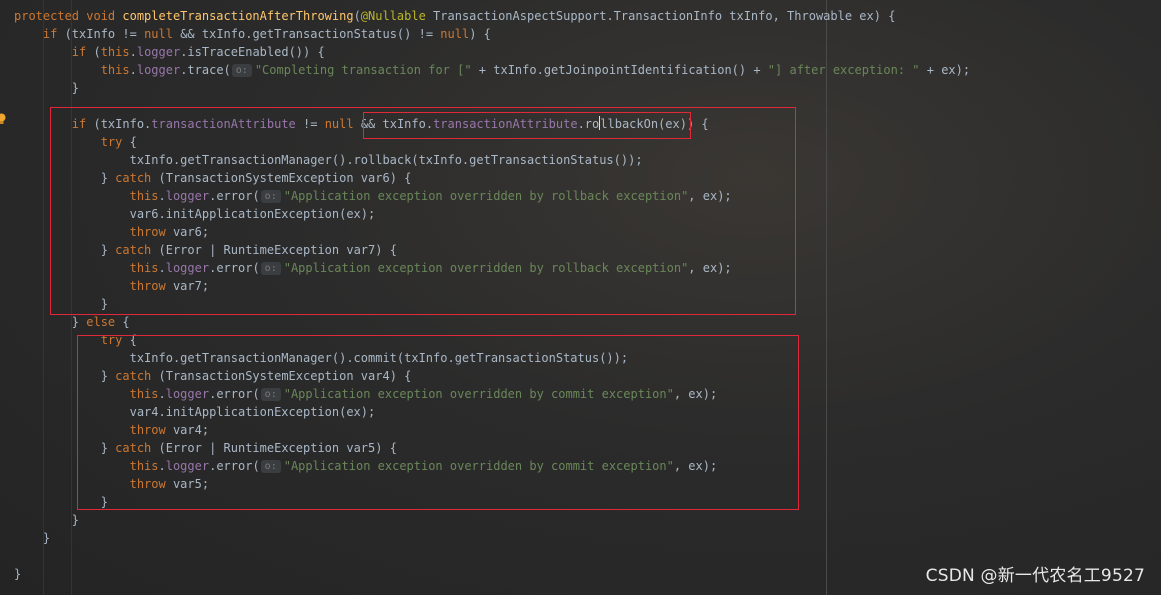  I want to click on code-token: (txInfo !=, so click(101, 34).